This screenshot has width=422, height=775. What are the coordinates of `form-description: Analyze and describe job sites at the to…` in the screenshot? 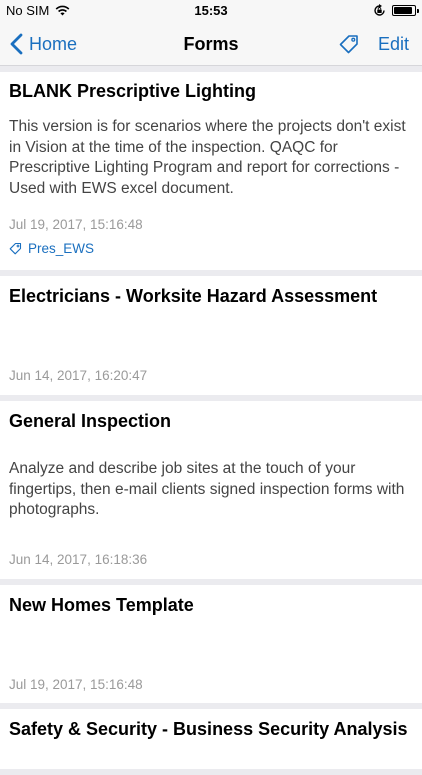 It's located at (207, 489).